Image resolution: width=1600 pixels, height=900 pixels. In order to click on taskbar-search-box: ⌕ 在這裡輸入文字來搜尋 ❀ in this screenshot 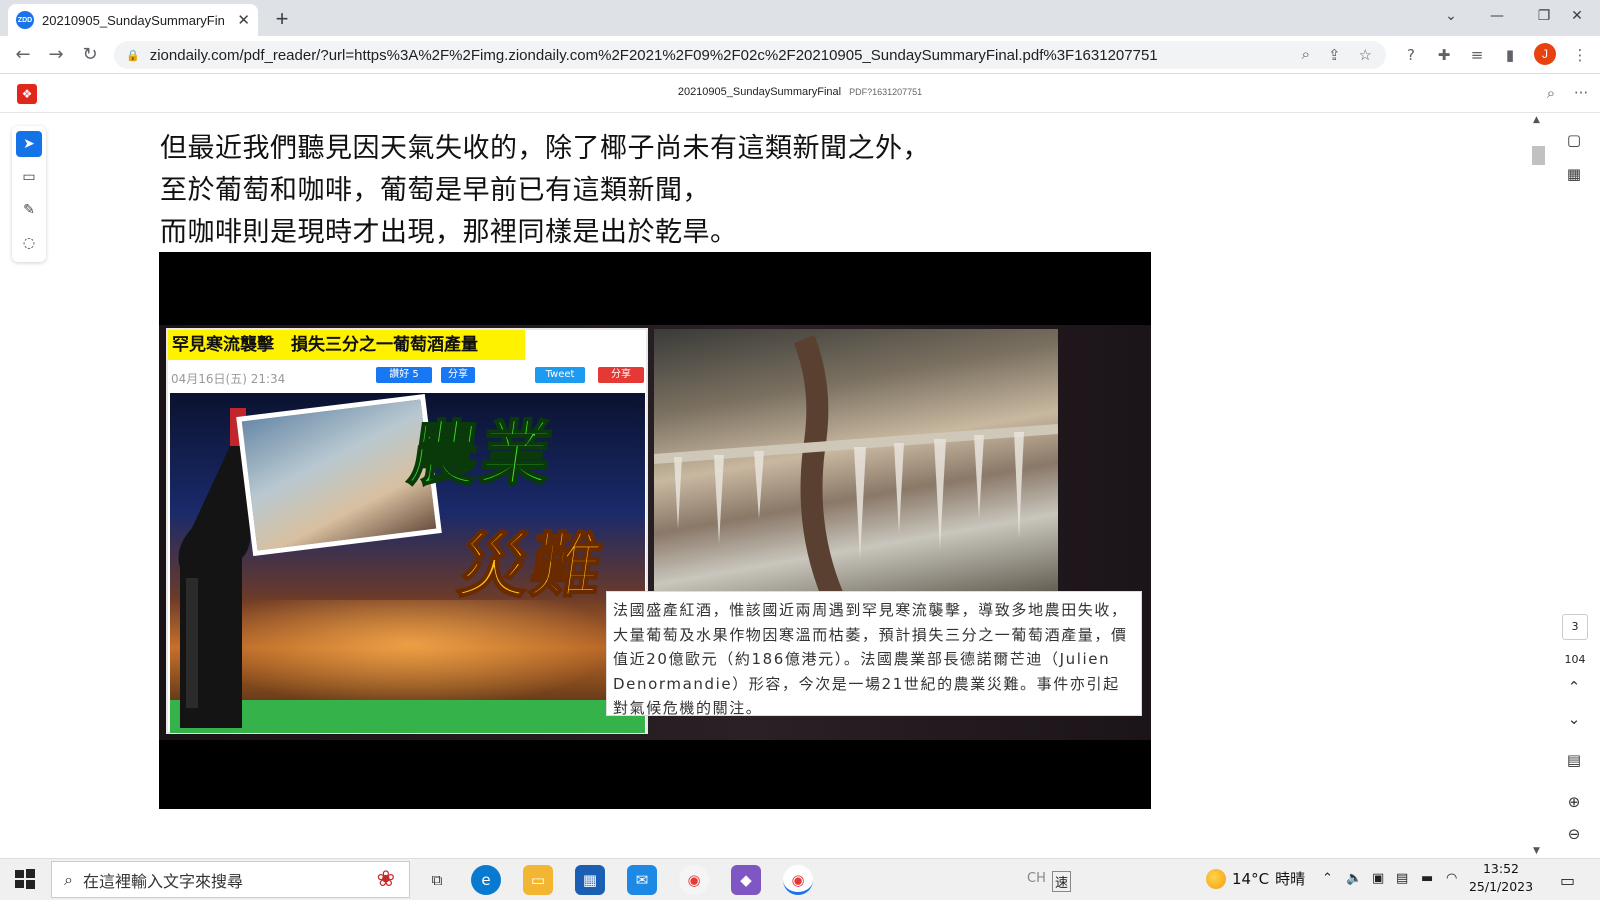, I will do `click(230, 879)`.